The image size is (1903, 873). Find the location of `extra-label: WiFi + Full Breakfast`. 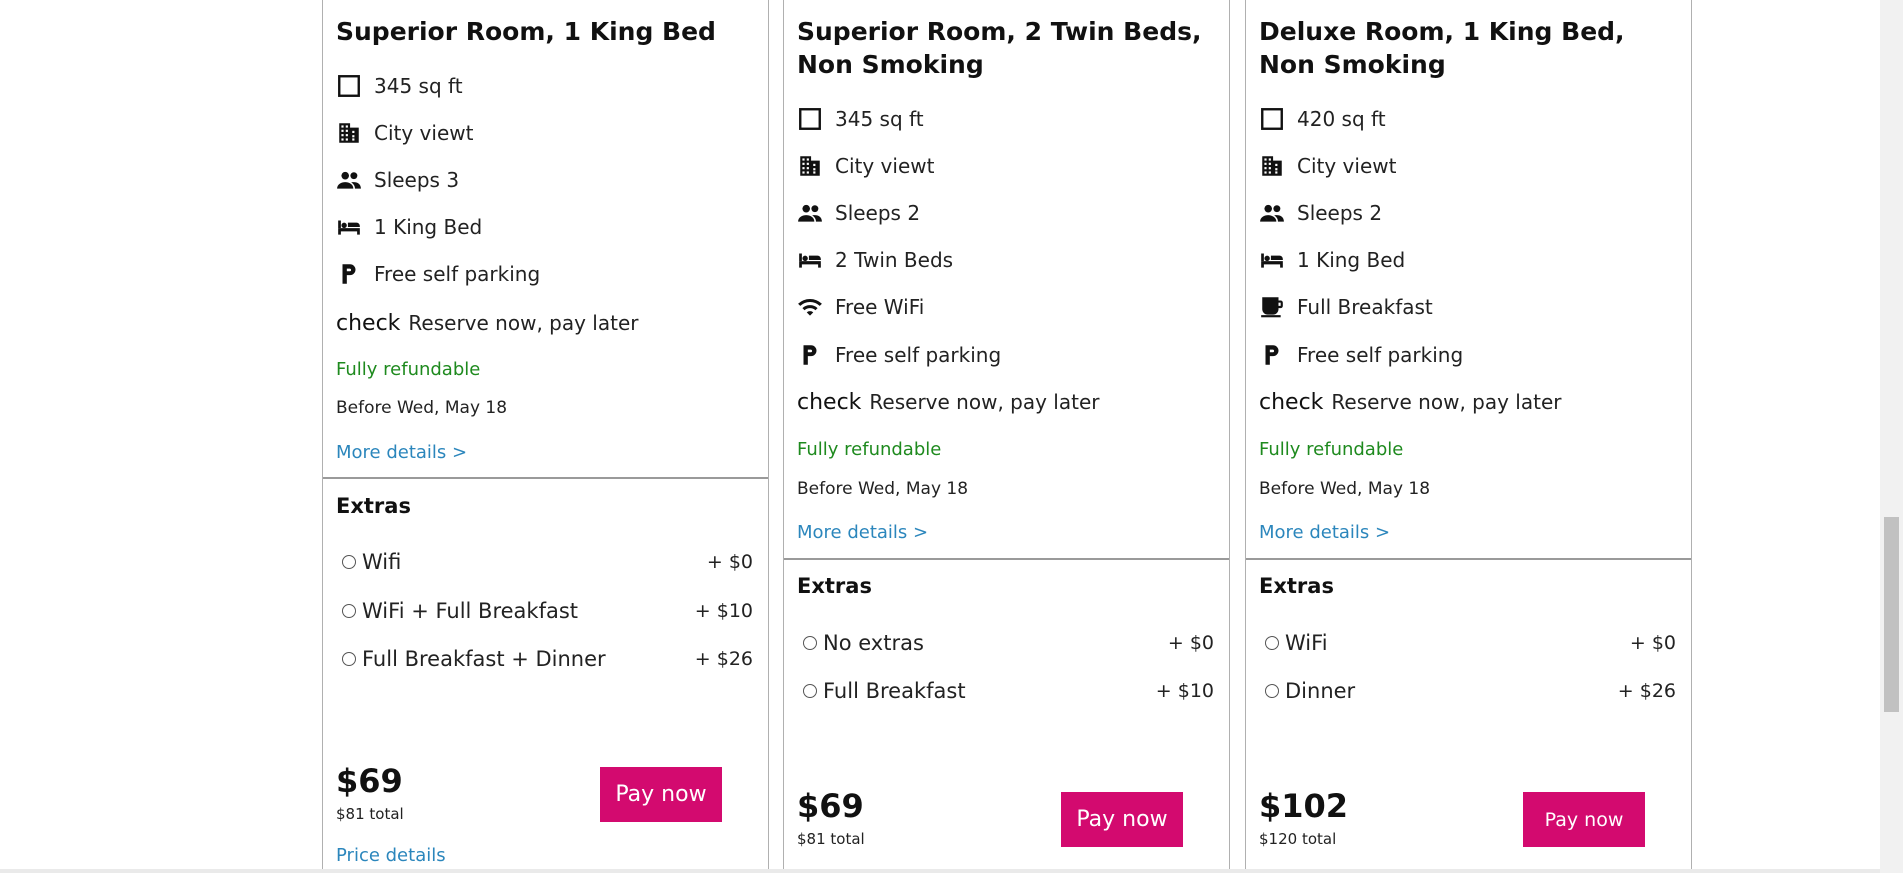

extra-label: WiFi + Full Breakfast is located at coordinates (470, 611).